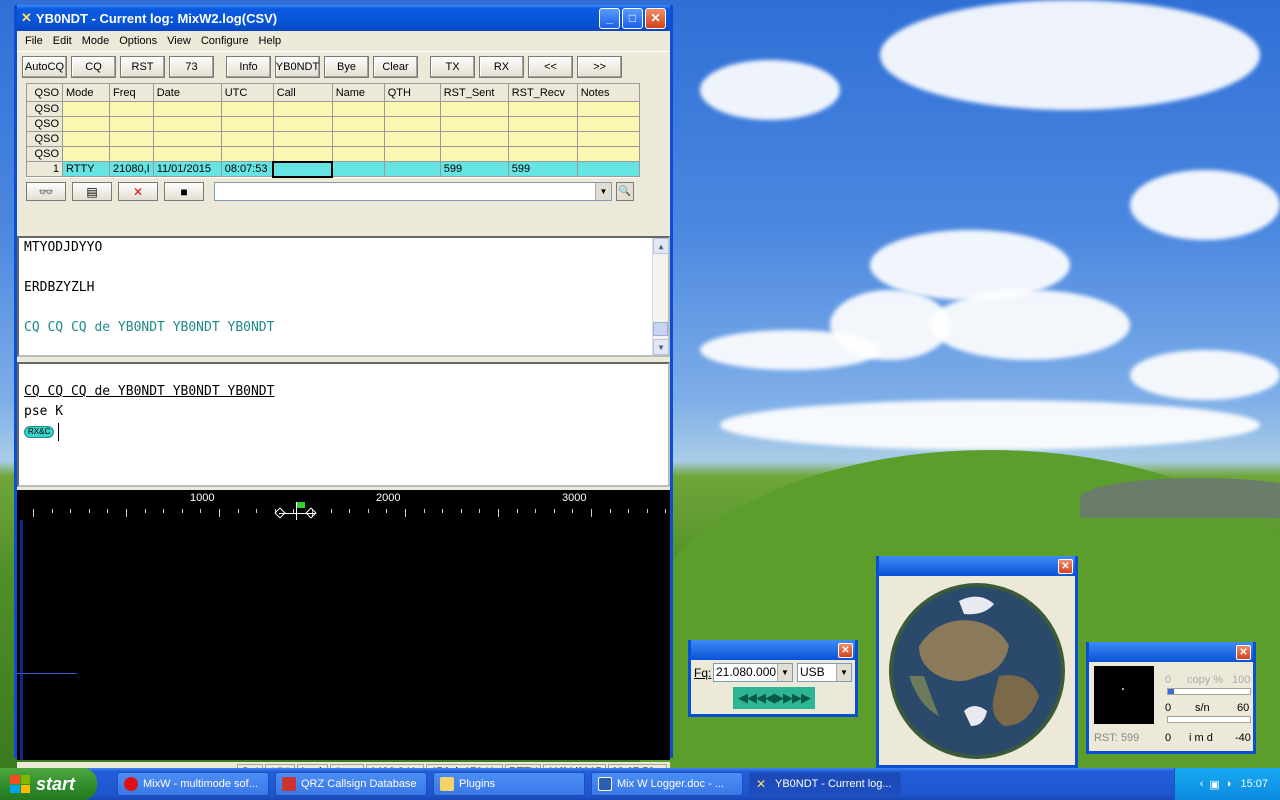  What do you see at coordinates (395, 66) in the screenshot?
I see `clear-button: Clear` at bounding box center [395, 66].